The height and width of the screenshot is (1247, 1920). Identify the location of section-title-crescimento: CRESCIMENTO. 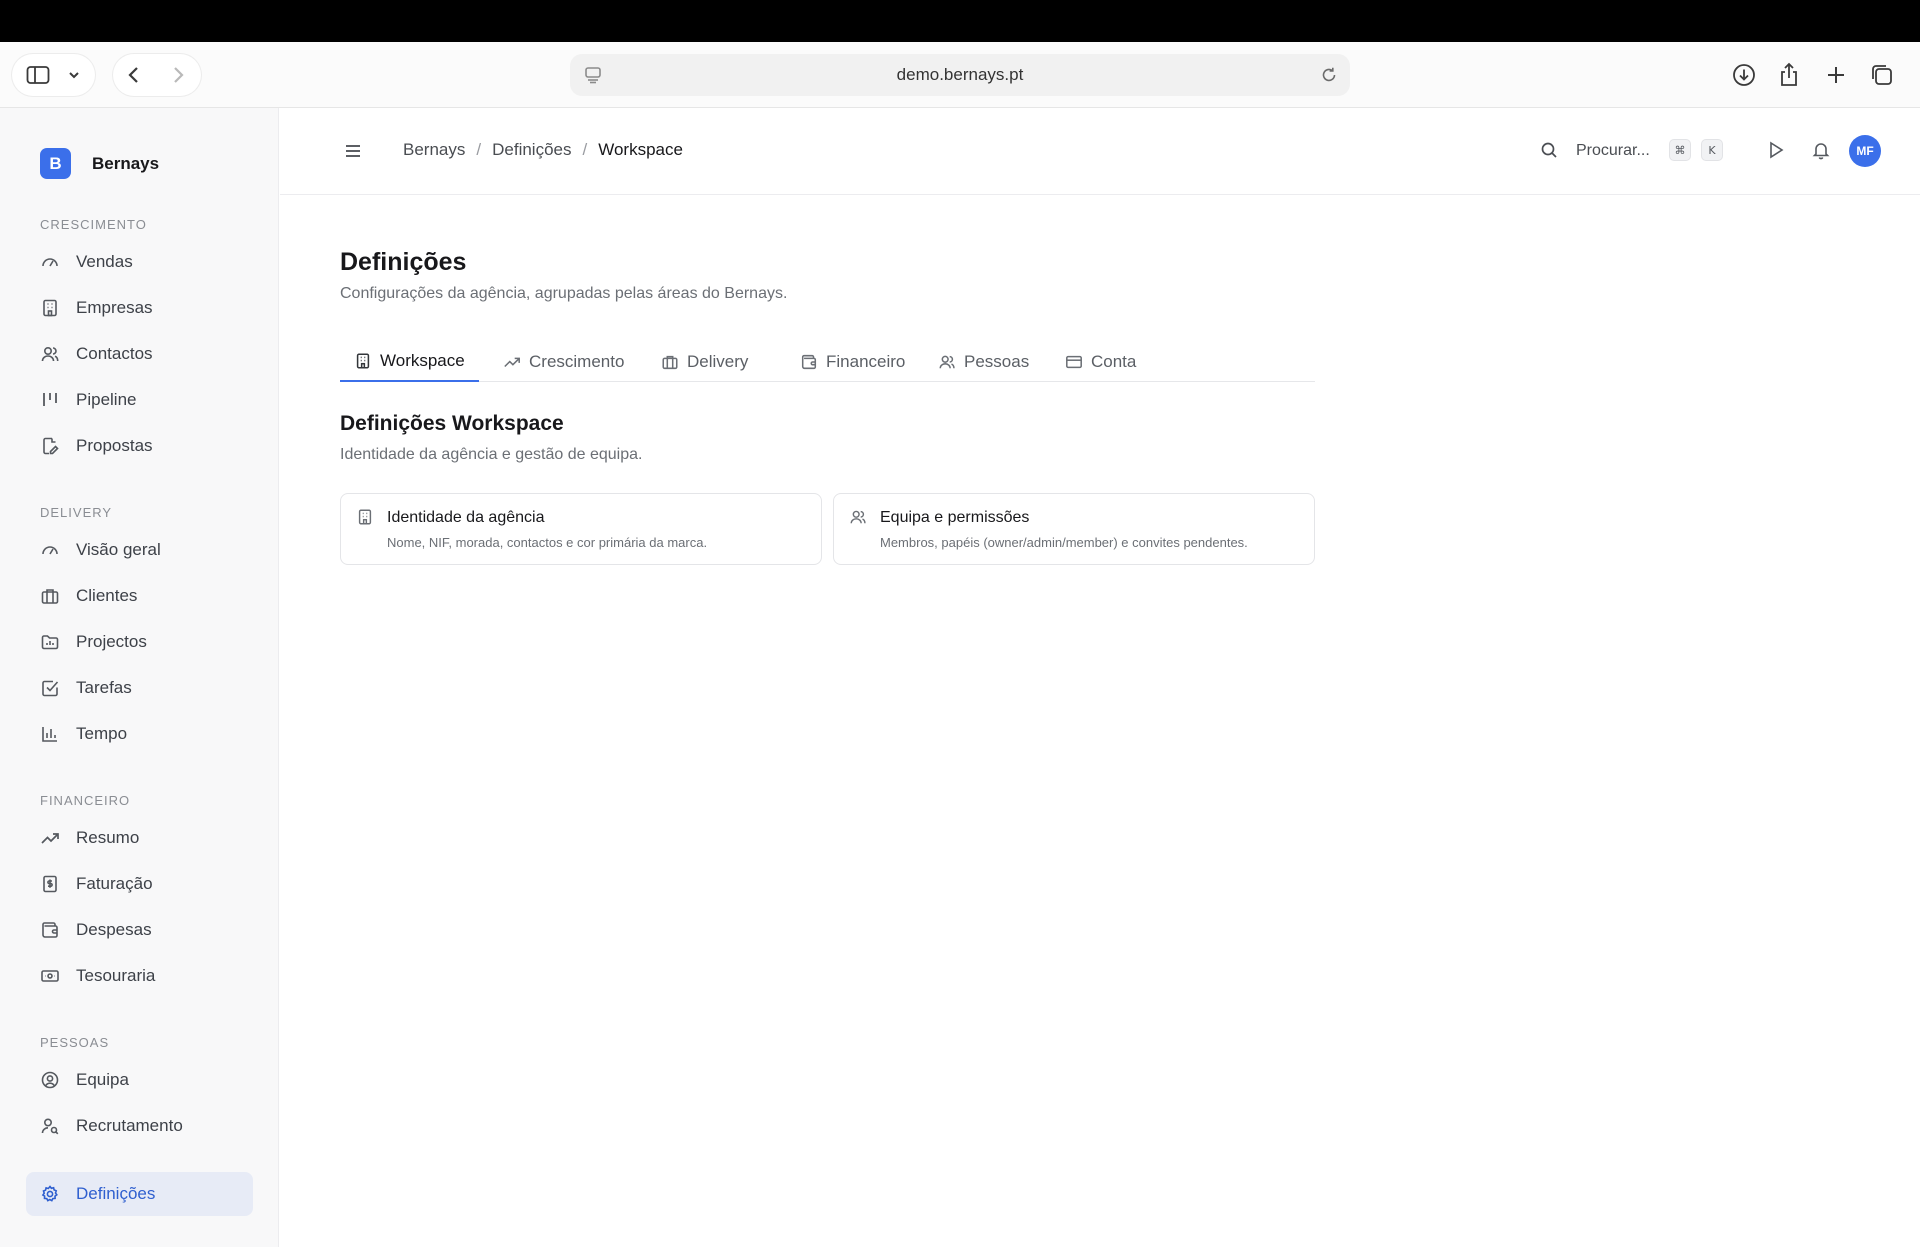
(93, 224).